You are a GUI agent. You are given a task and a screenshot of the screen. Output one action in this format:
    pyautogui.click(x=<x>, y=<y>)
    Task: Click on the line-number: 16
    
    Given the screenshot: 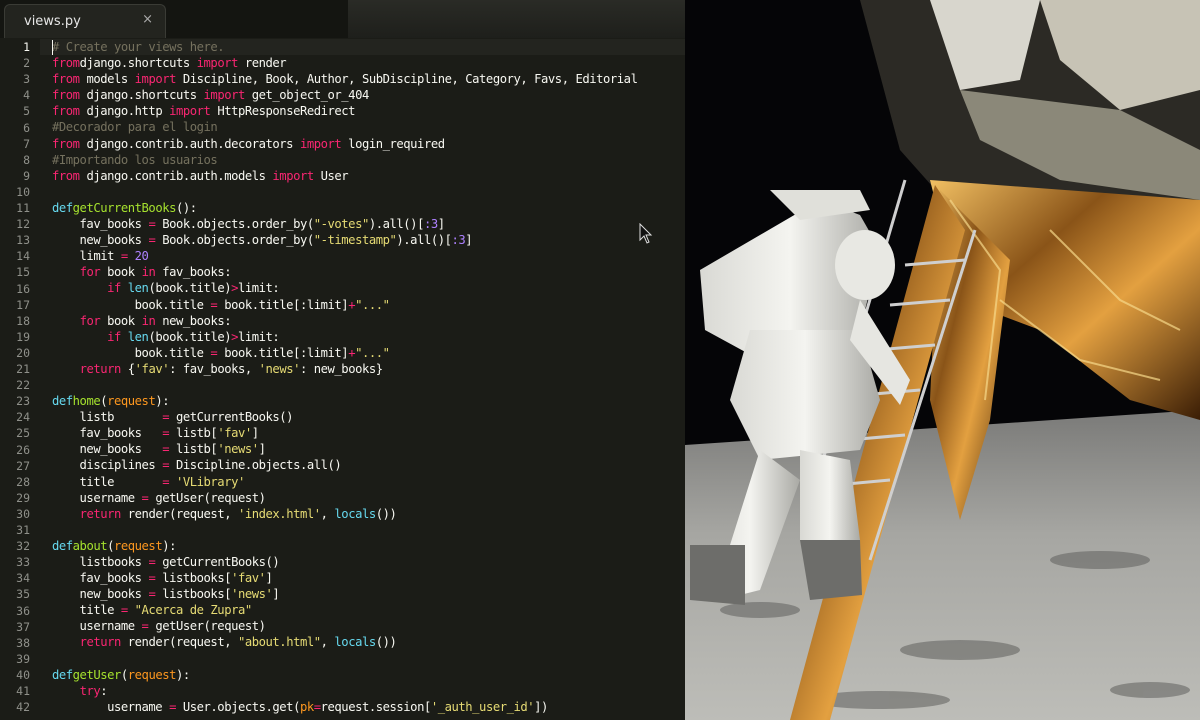 What is the action you would take?
    pyautogui.click(x=23, y=288)
    